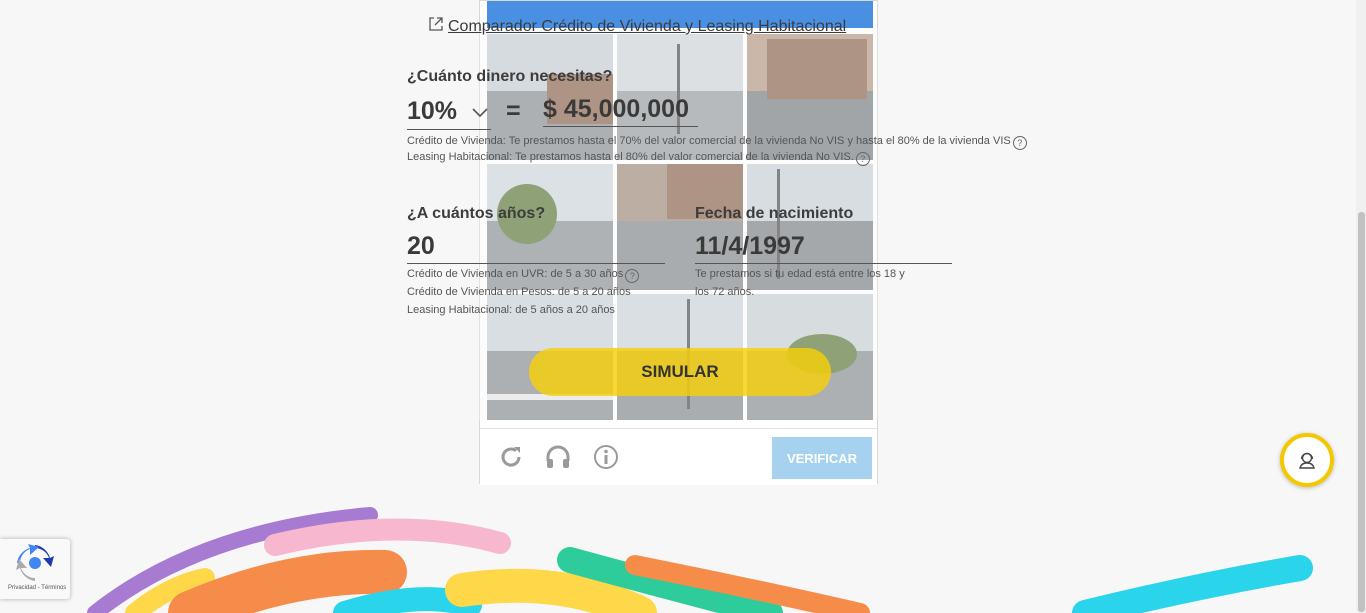 This screenshot has width=1366, height=613. What do you see at coordinates (480, 115) in the screenshot?
I see `chevron-down-icon` at bounding box center [480, 115].